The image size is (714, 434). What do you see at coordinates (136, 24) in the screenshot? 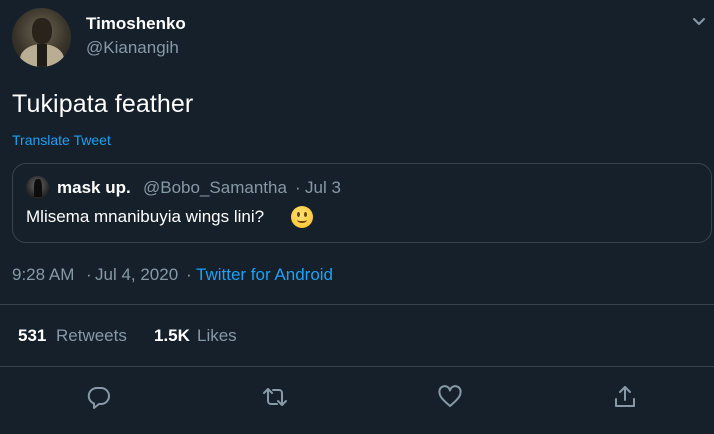
I see `author-display-name: Timoshenko` at bounding box center [136, 24].